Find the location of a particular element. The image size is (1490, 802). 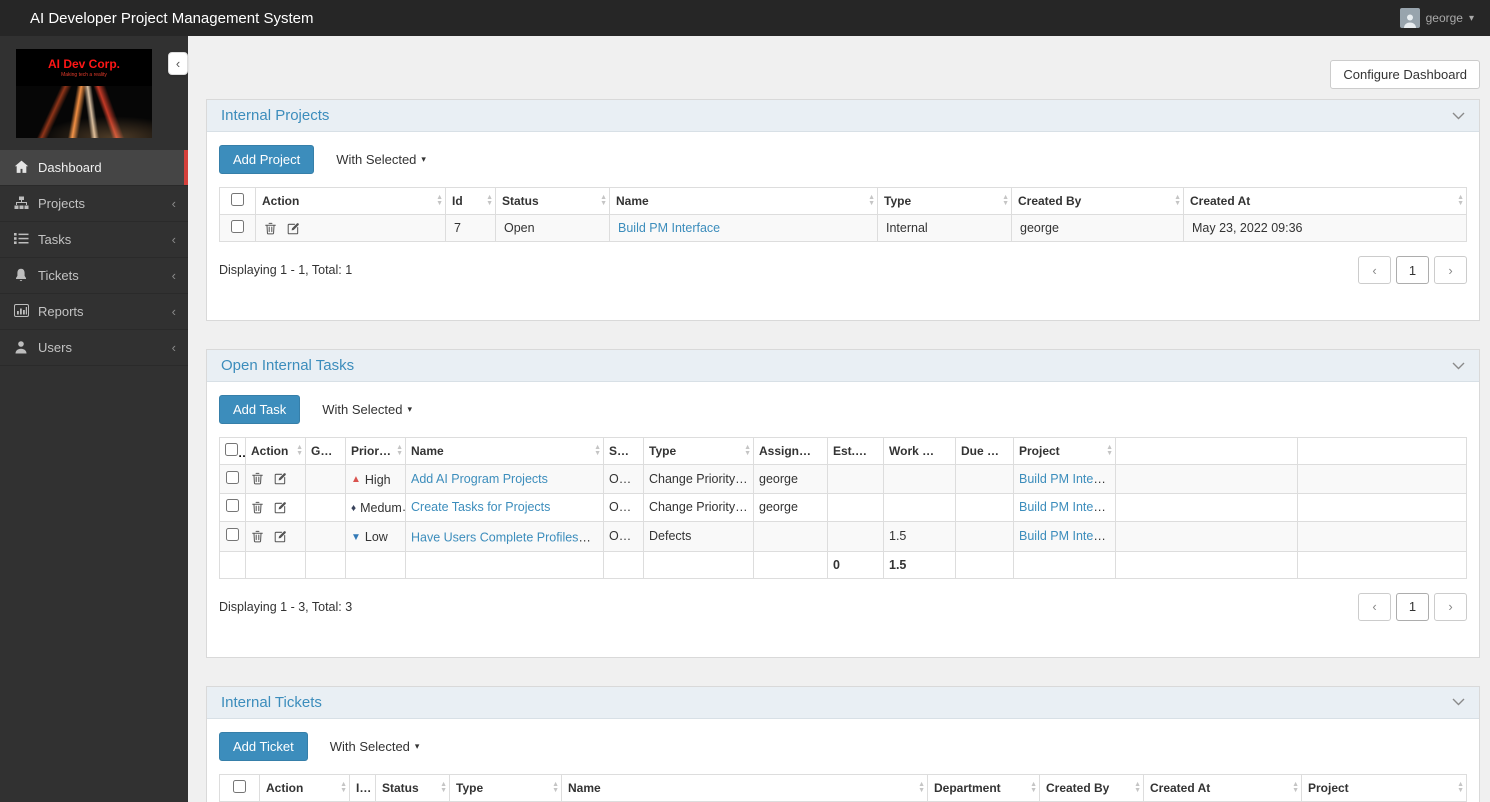

column-header-department: Department ▲ ▼ is located at coordinates (983, 787).